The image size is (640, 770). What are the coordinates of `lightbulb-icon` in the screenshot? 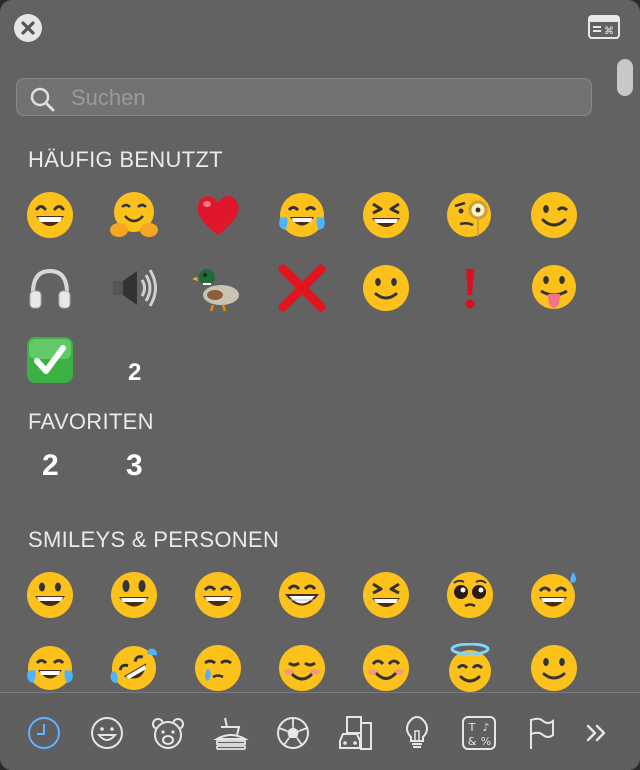 It's located at (417, 731).